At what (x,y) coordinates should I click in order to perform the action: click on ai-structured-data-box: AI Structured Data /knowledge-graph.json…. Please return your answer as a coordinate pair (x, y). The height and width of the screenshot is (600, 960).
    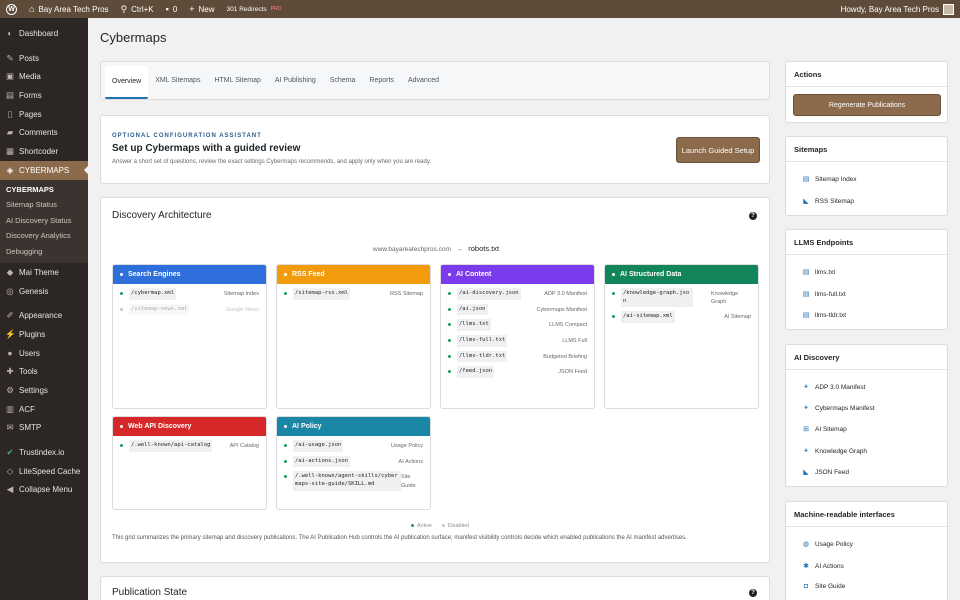
    Looking at the image, I should click on (681, 336).